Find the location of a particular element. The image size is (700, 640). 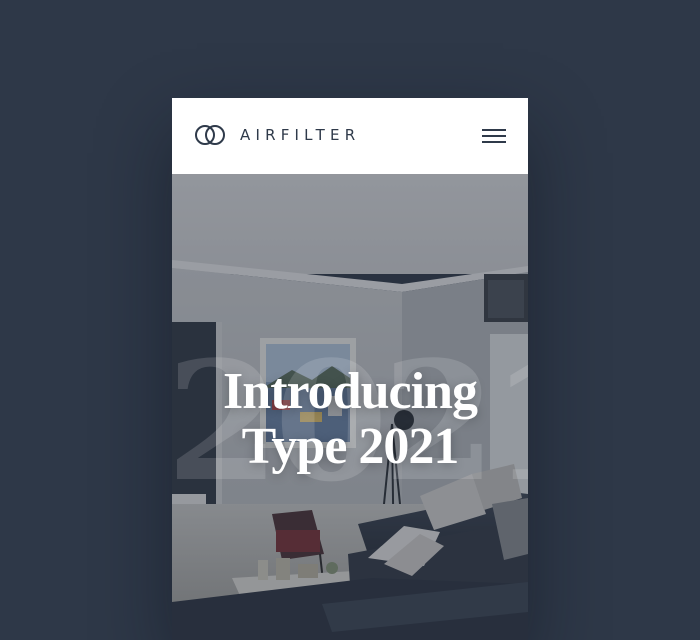

interlocked-rings-icon is located at coordinates (210, 135).